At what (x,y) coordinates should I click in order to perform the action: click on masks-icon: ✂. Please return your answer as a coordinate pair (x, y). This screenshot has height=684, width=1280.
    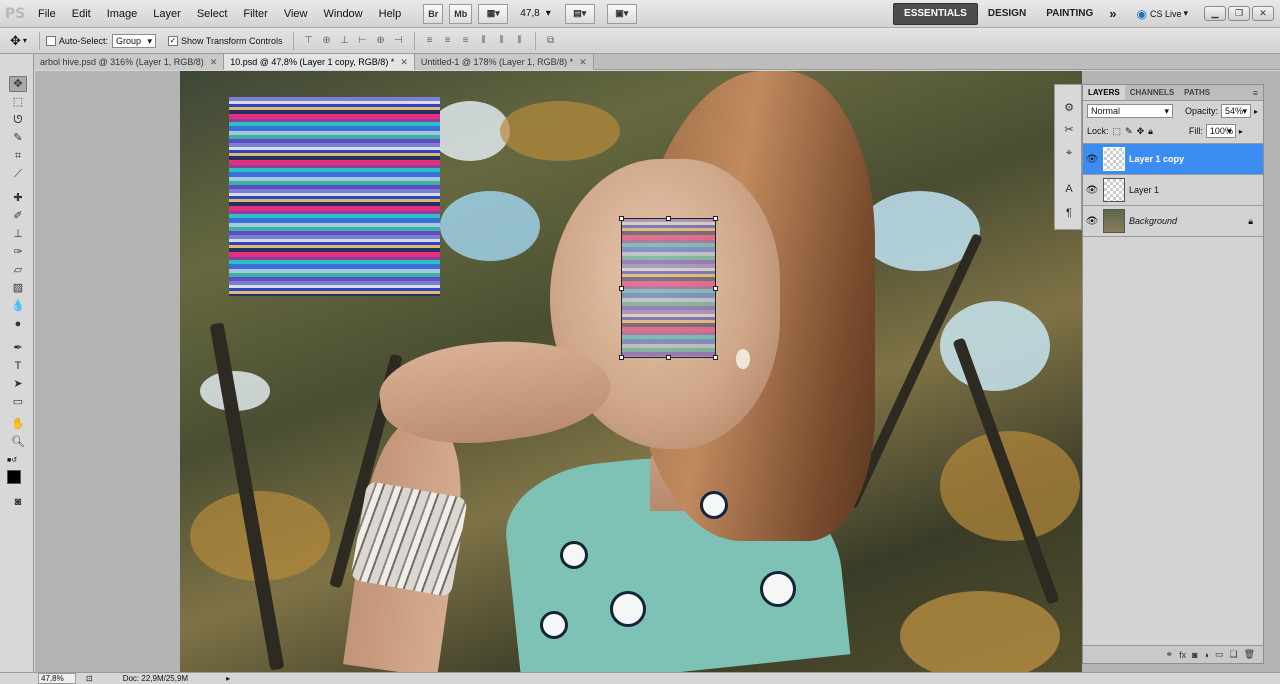
    Looking at the image, I should click on (1069, 129).